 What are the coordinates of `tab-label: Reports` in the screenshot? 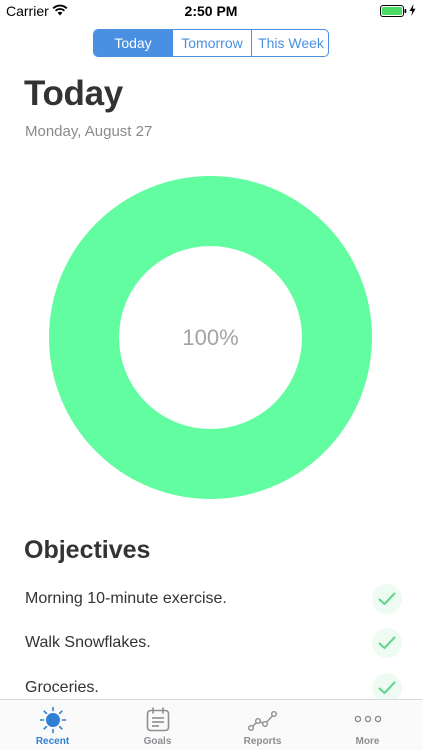 It's located at (262, 741).